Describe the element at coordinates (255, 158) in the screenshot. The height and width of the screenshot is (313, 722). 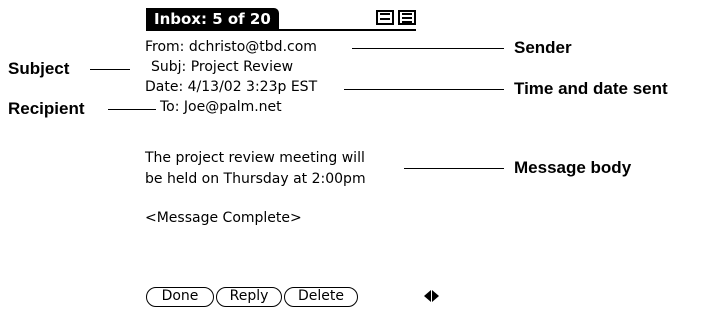
I see `body-line-1: The project review meeting will` at that location.